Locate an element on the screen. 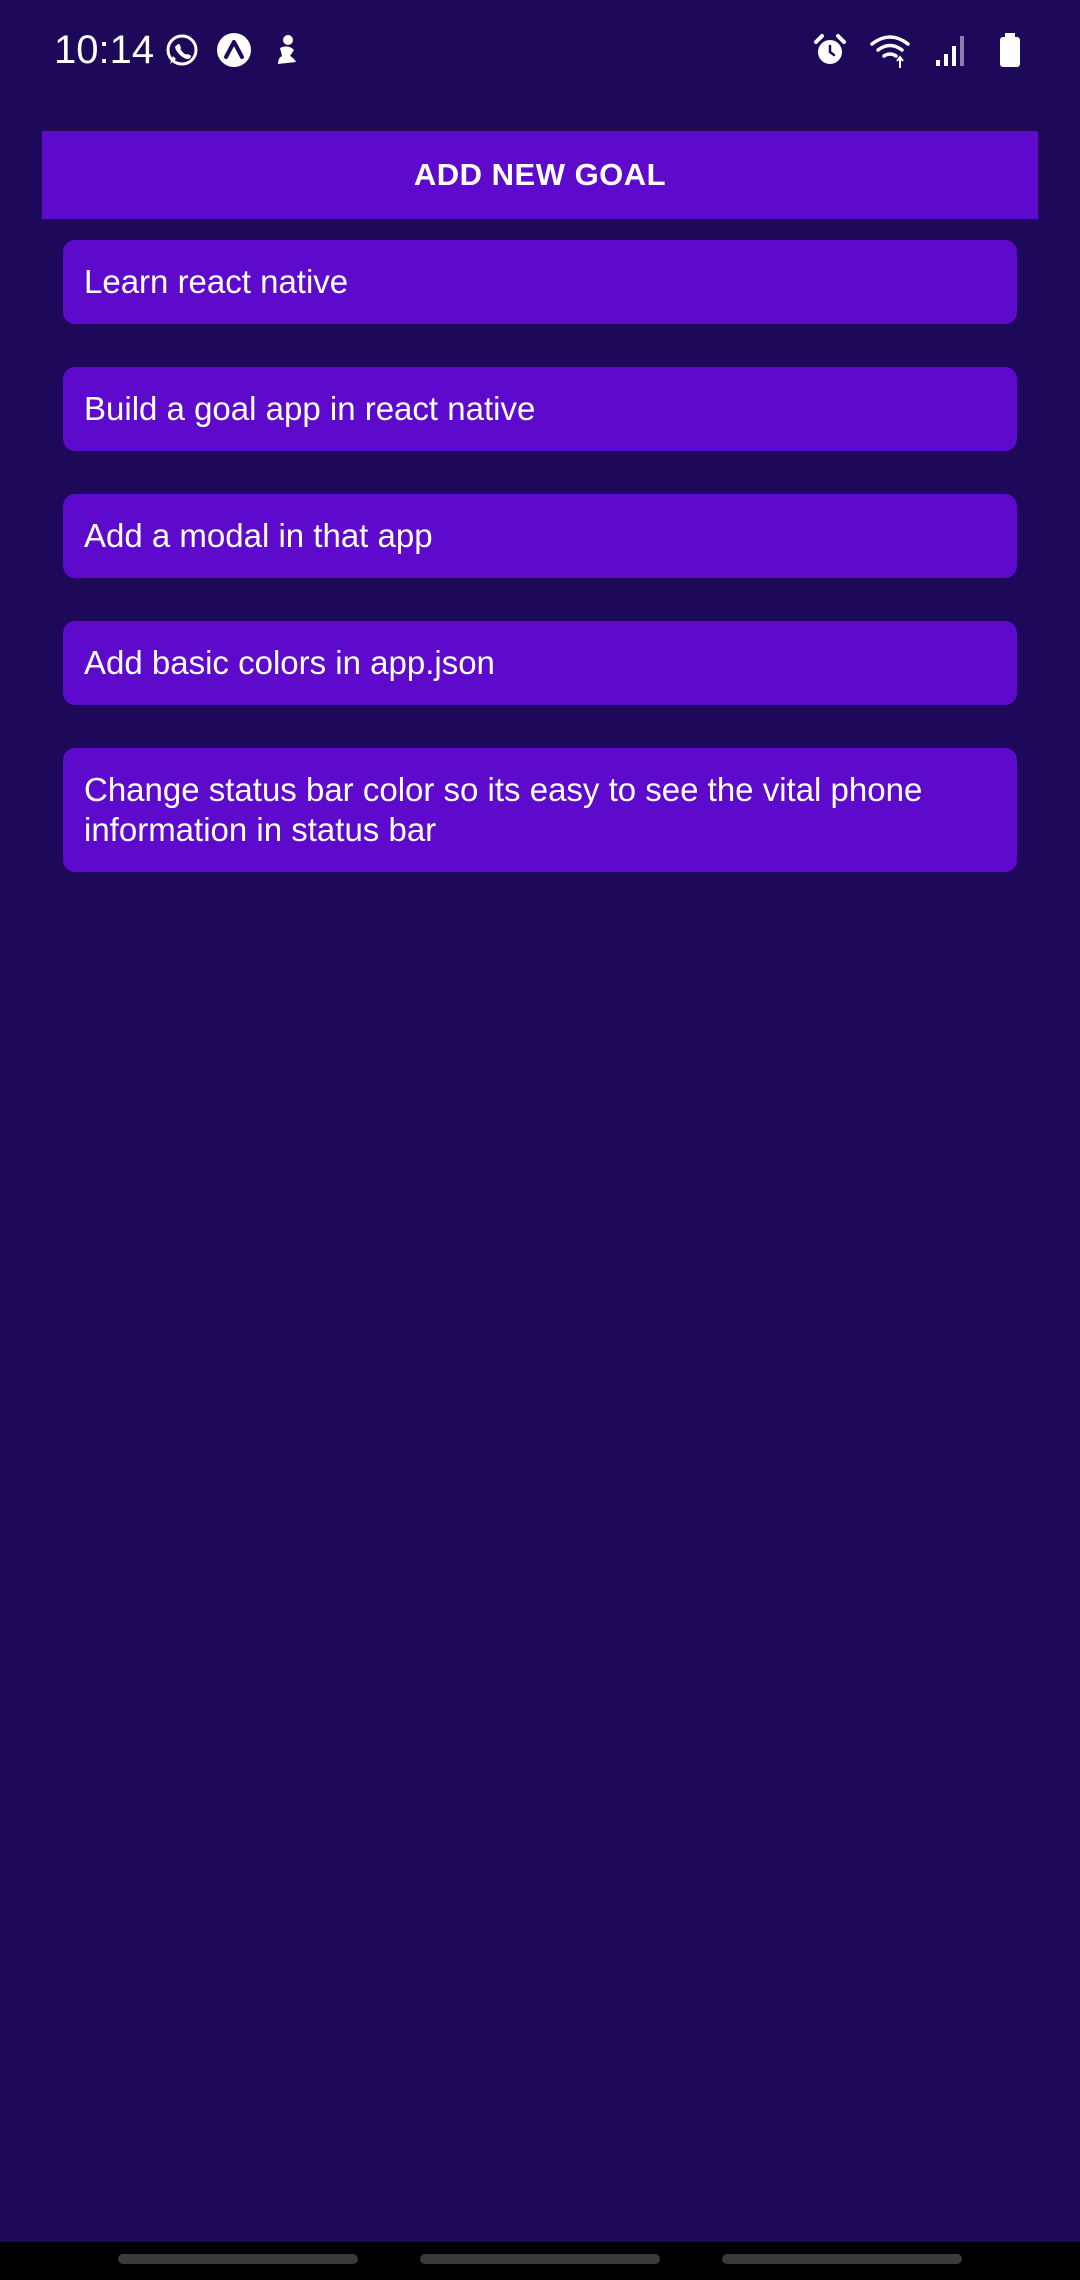  goal-item-build-goal-app: Build a goal app in react native is located at coordinates (540, 409).